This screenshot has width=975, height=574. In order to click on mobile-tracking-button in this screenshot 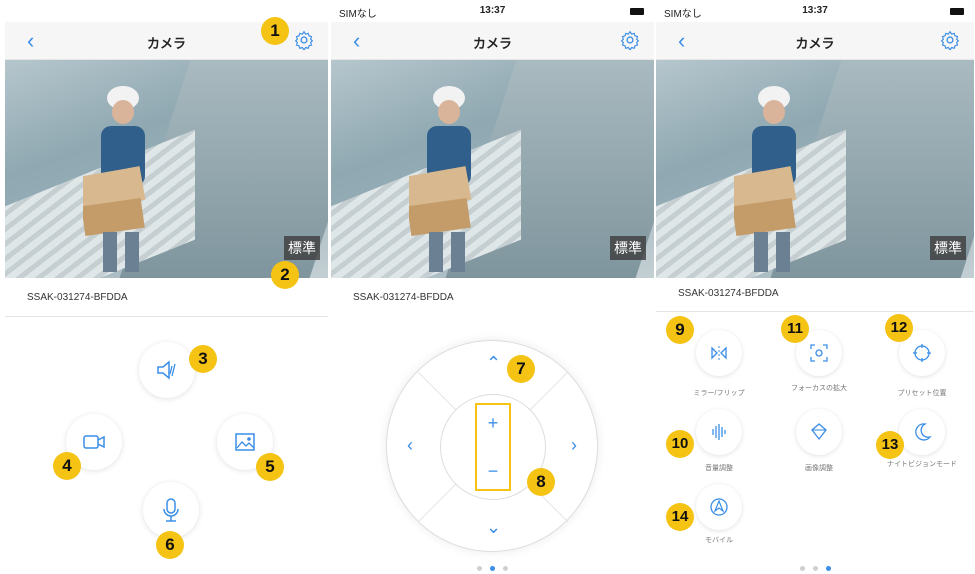, I will do `click(719, 507)`.